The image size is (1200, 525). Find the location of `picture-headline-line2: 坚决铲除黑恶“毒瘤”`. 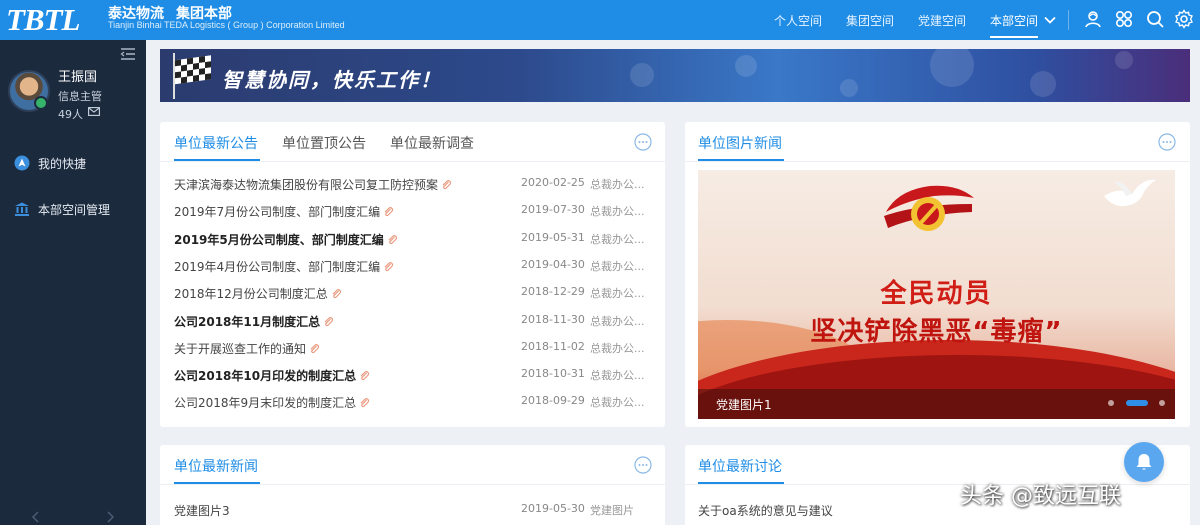

picture-headline-line2: 坚决铲除黑恶“毒瘤” is located at coordinates (936, 332).